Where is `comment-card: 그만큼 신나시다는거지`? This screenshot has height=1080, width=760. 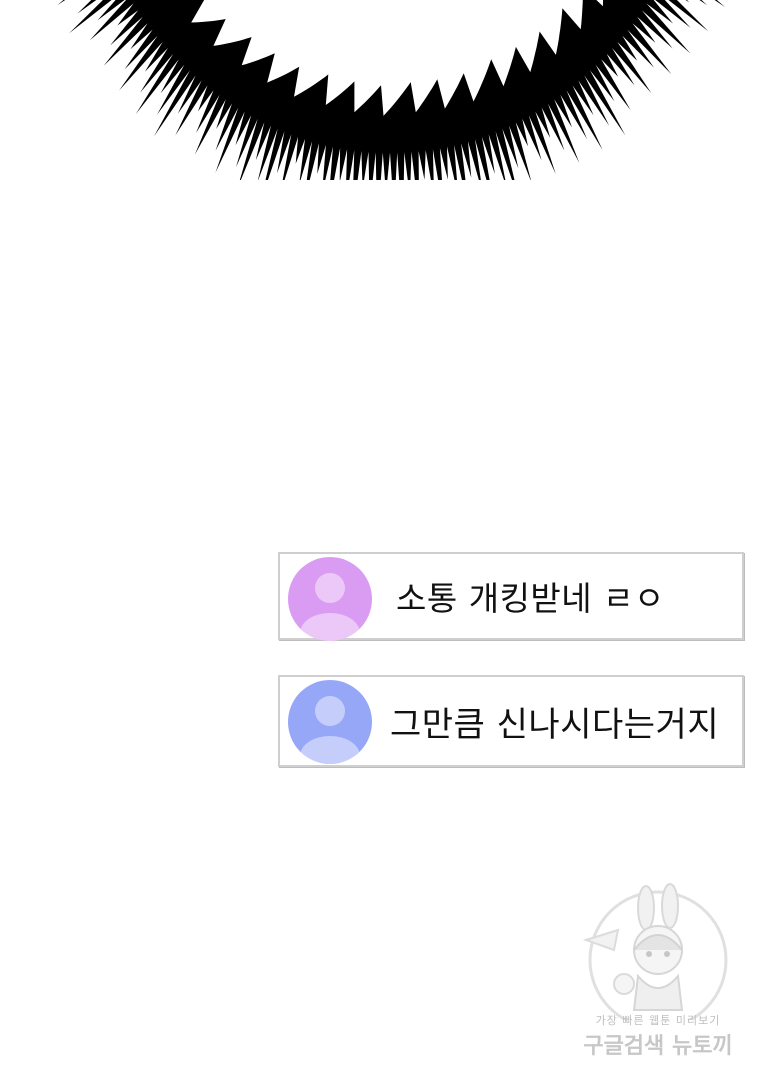 comment-card: 그만큼 신나시다는거지 is located at coordinates (511, 721).